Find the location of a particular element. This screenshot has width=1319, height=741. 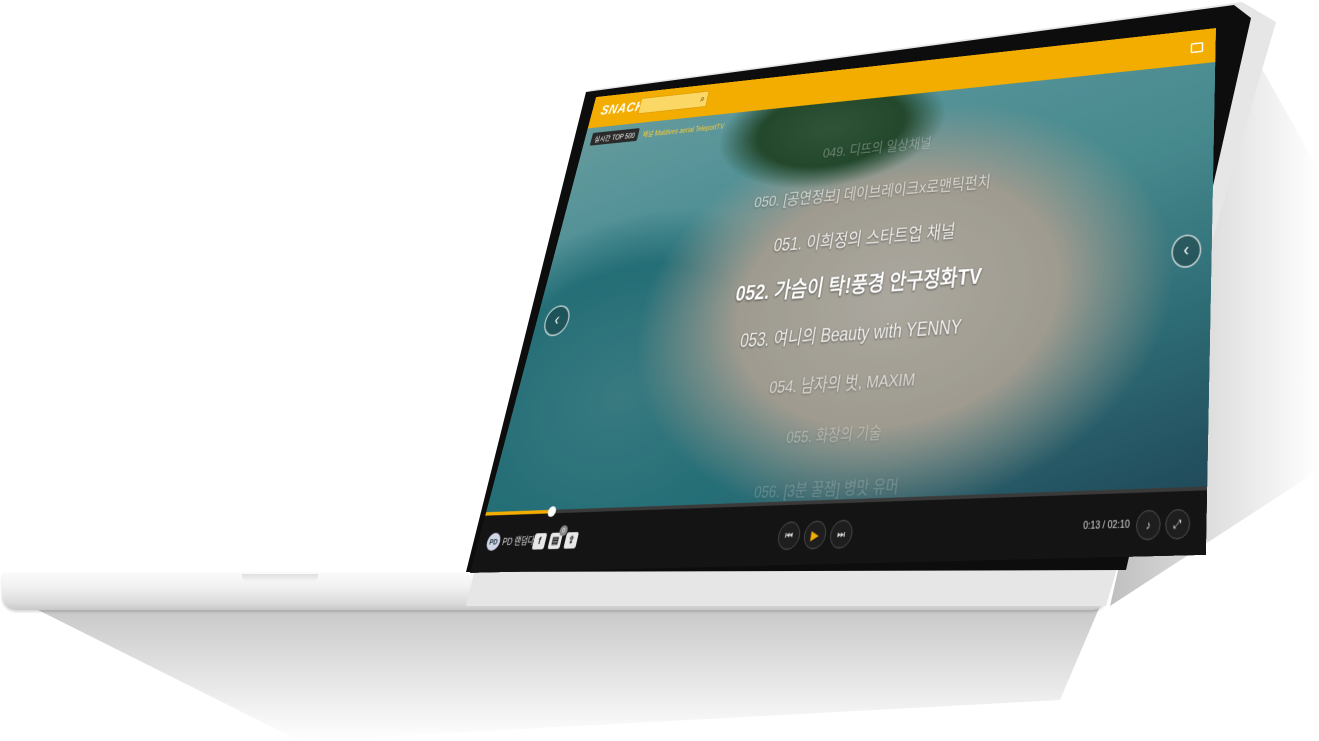

screen-icon is located at coordinates (1197, 48).